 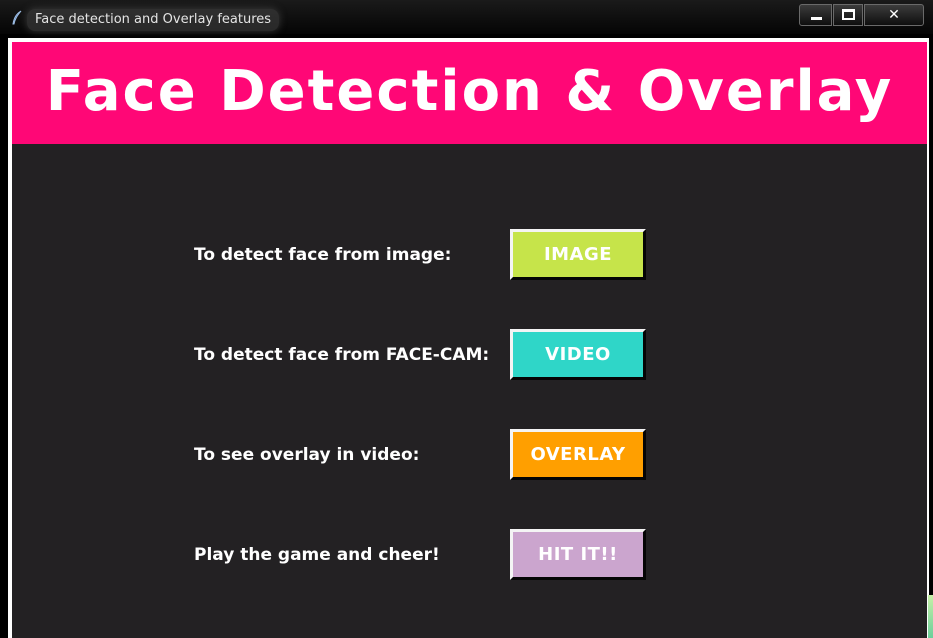 What do you see at coordinates (307, 455) in the screenshot?
I see `overlay-row-label: To see overlay in video:` at bounding box center [307, 455].